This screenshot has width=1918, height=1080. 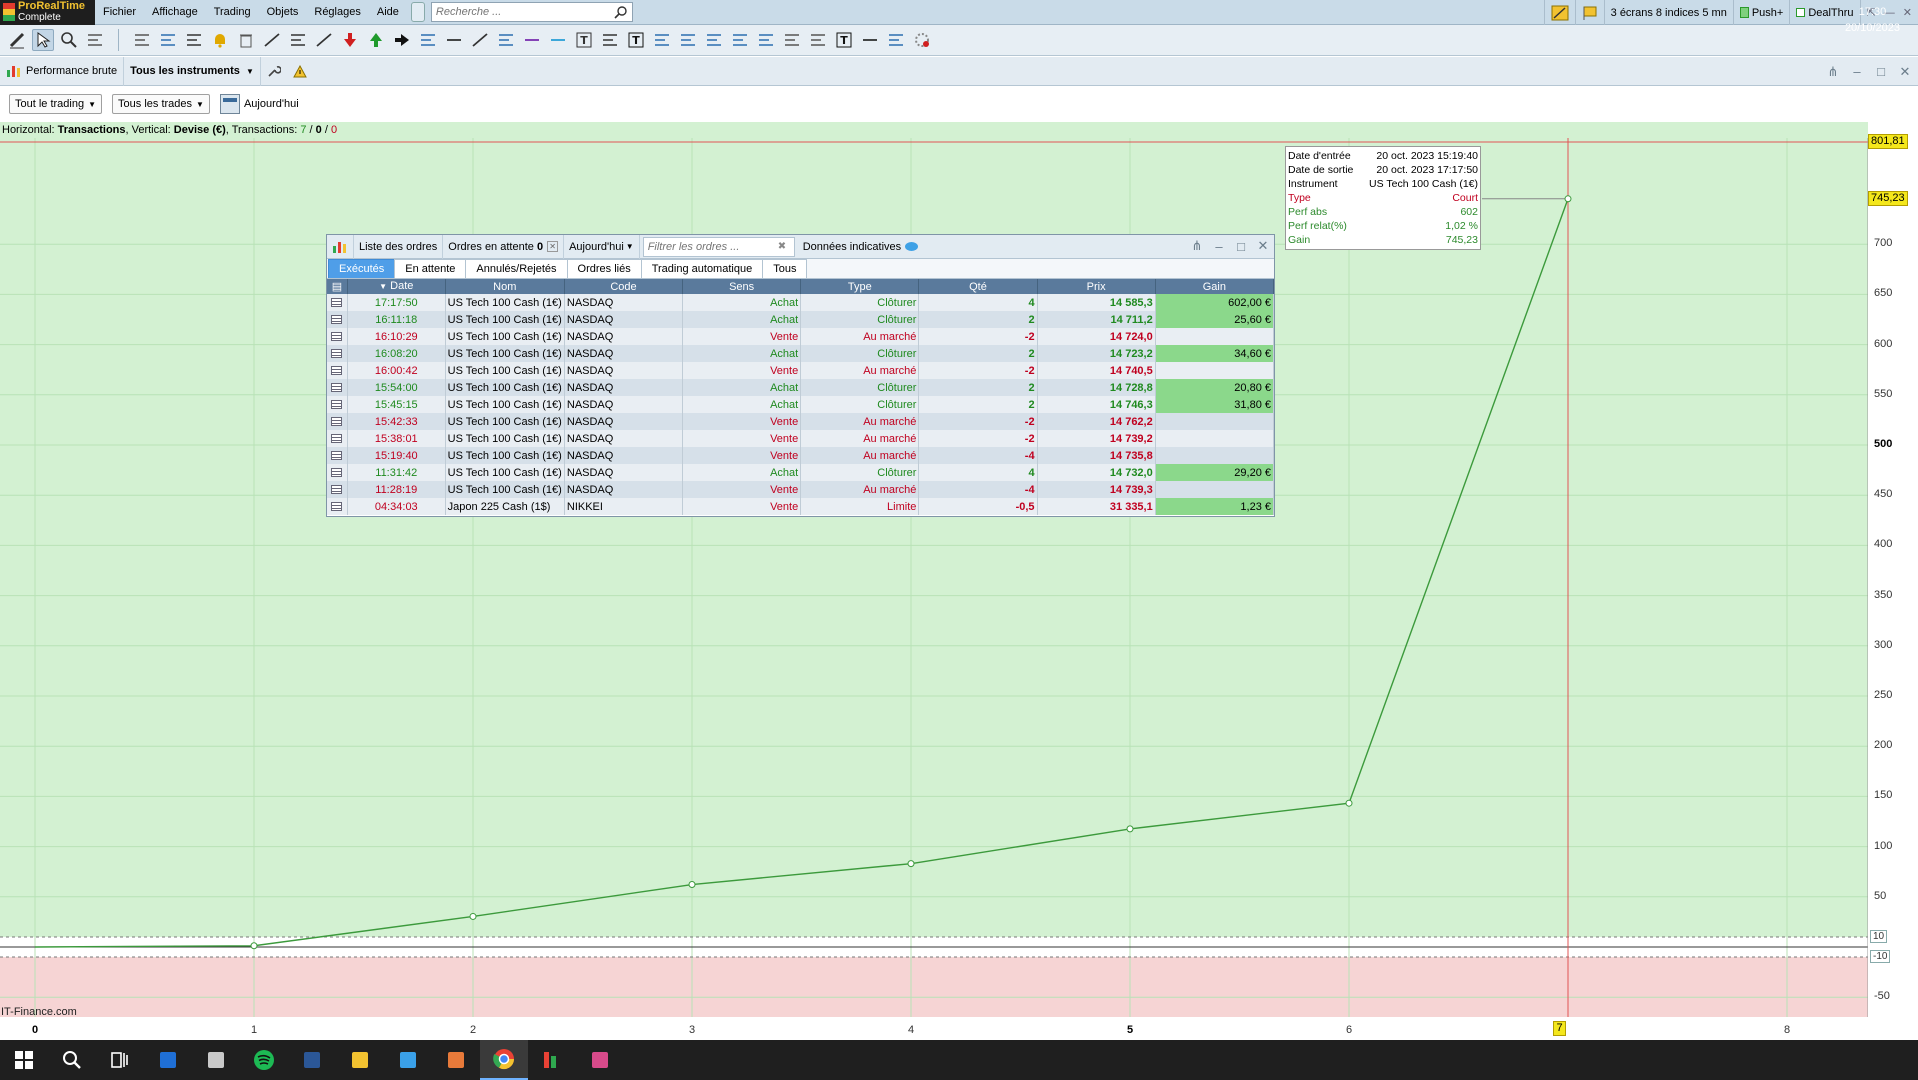 What do you see at coordinates (870, 40) in the screenshot?
I see `h-line2-icon` at bounding box center [870, 40].